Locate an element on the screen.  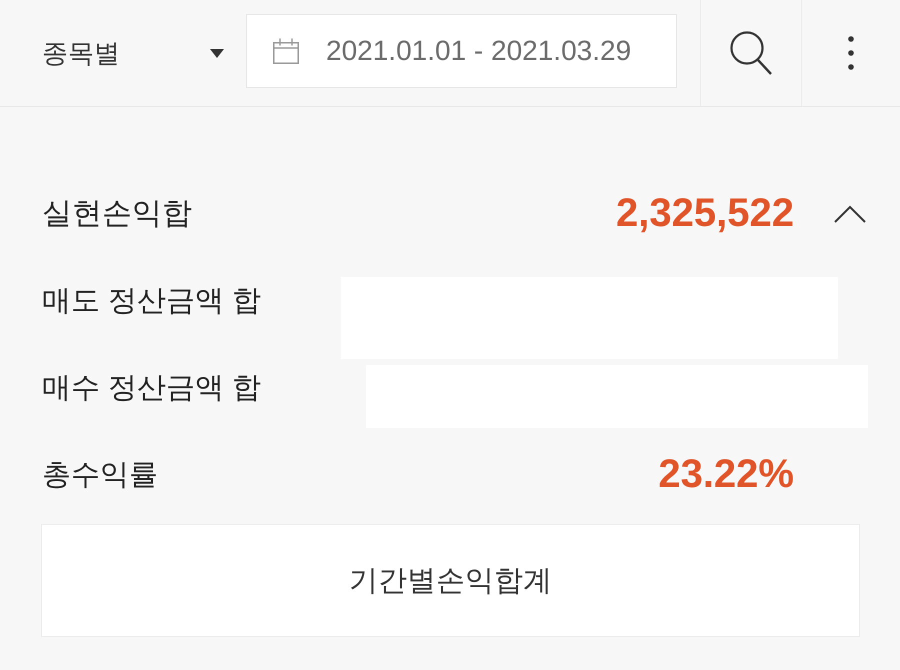
summary-title: 실현손익합 is located at coordinates (117, 214).